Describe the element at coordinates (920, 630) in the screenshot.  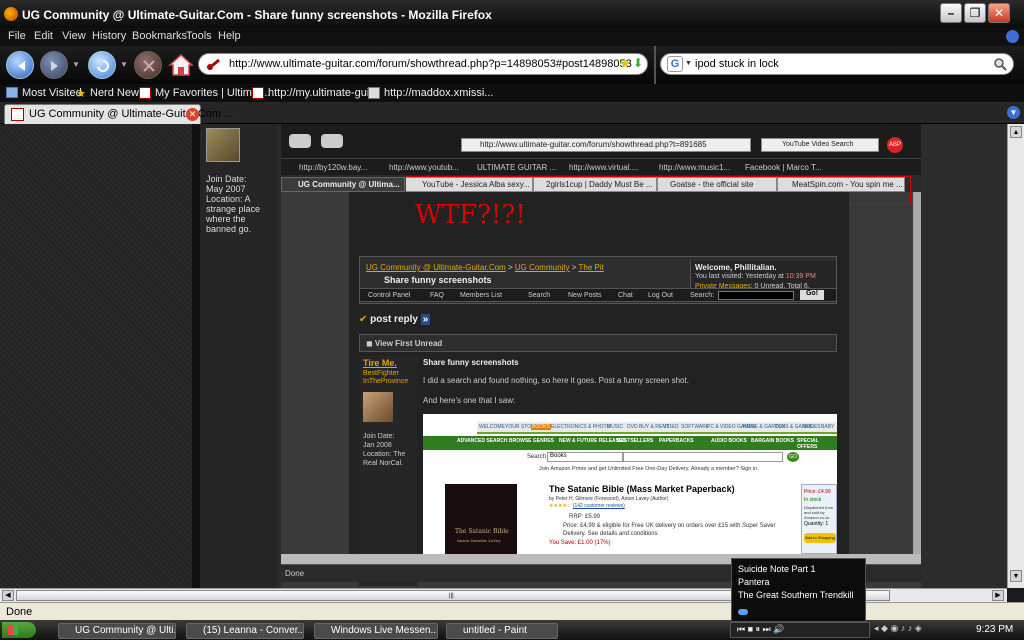
I see `system-tray-icons: ◂ ◆ ◉ ♪ ♪ ◈` at that location.